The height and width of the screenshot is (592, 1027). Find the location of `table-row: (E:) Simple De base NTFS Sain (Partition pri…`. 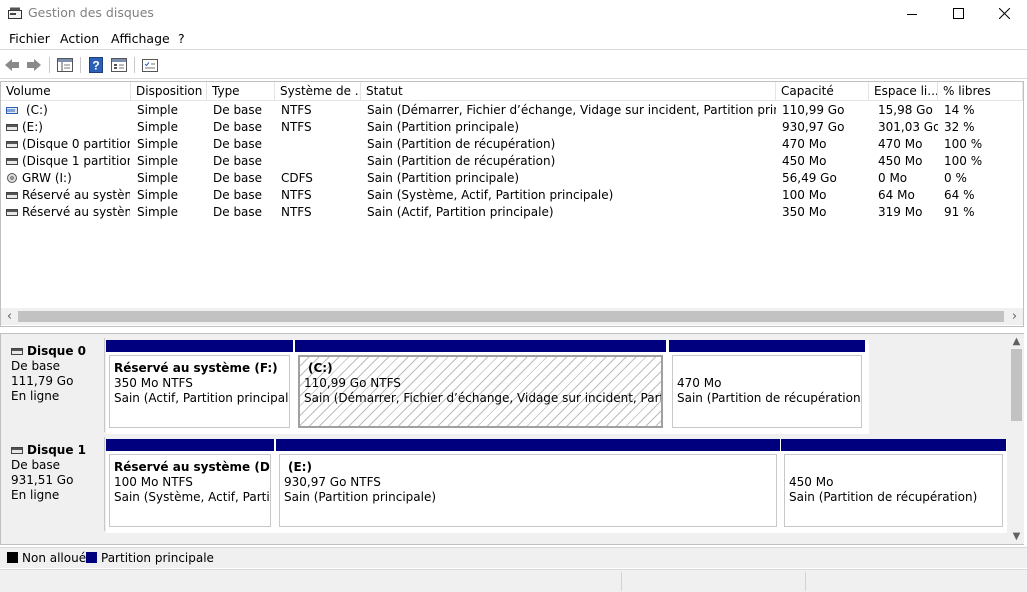

table-row: (E:) Simple De base NTFS Sain (Partition pri… is located at coordinates (512, 127).